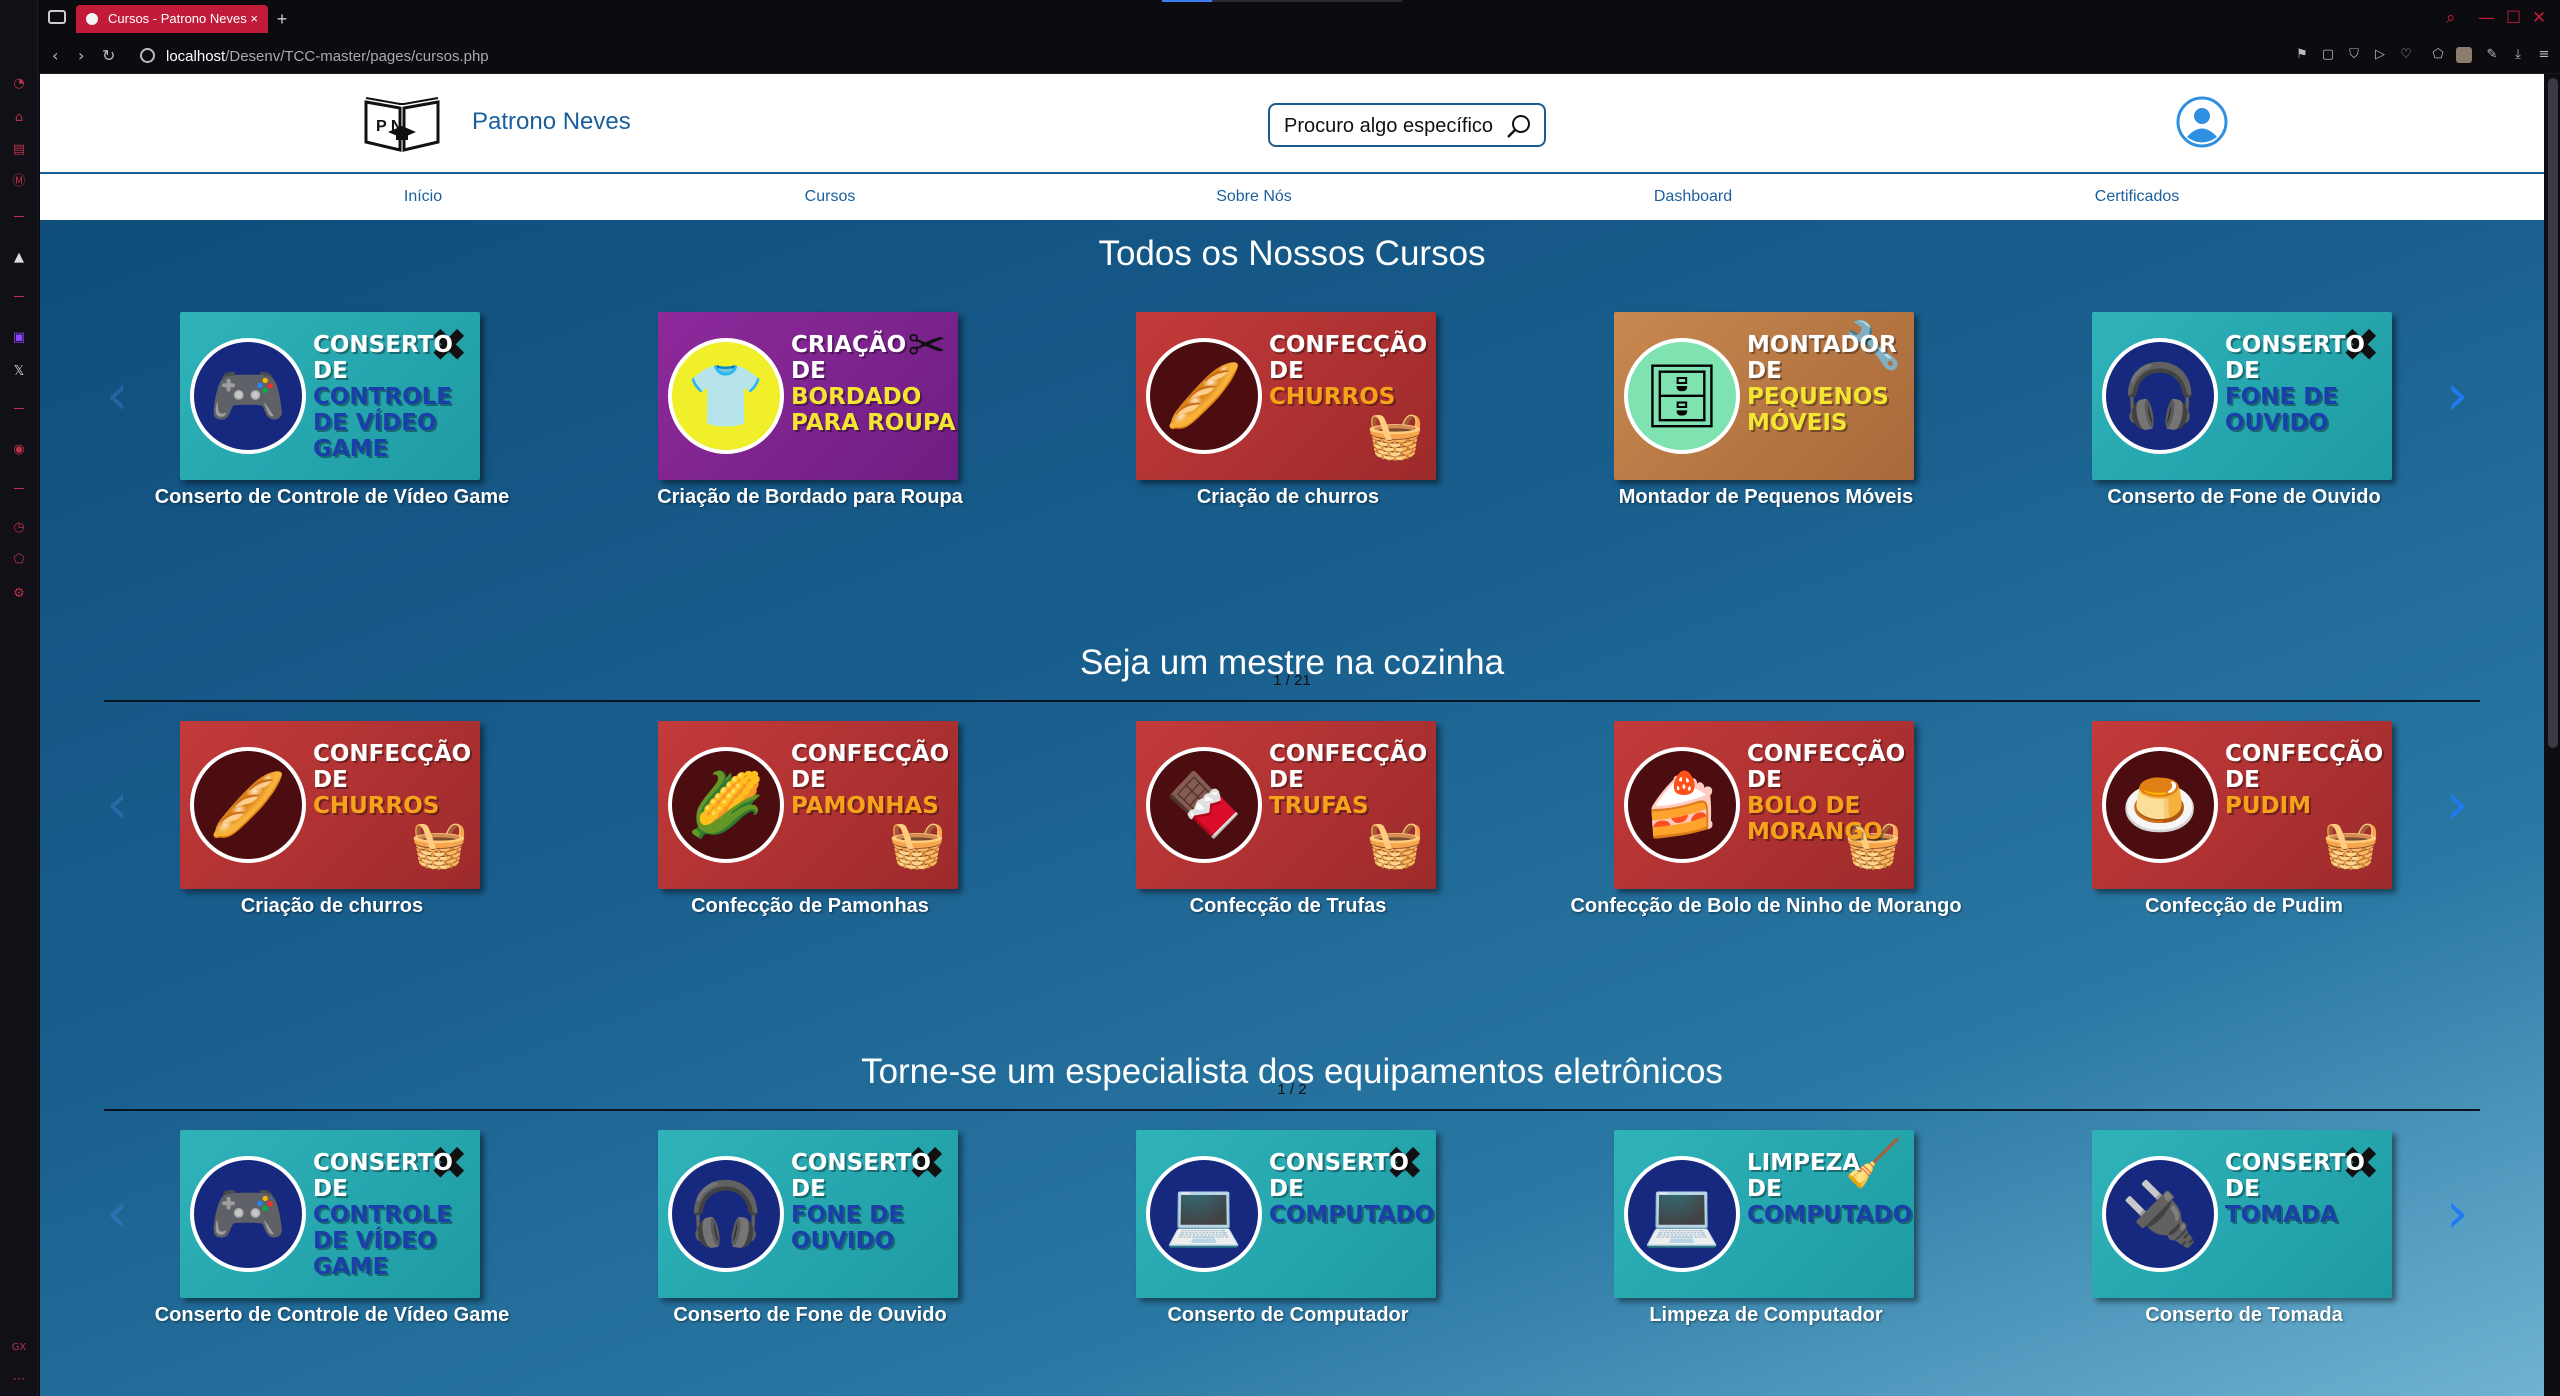  I want to click on bookmark-icon: ⚑, so click(2302, 55).